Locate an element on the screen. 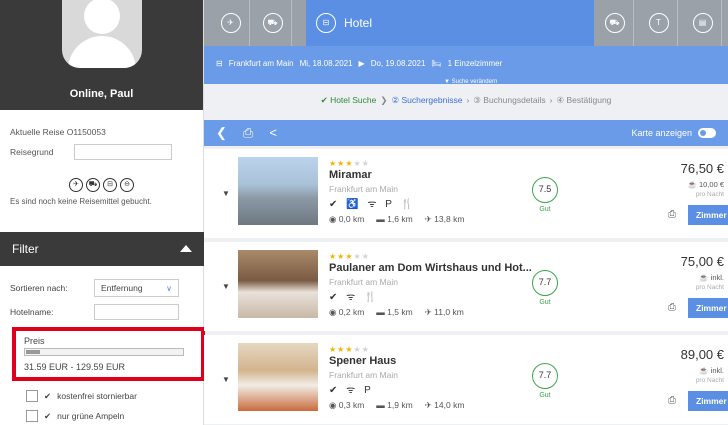 The height and width of the screenshot is (425, 728). tab-taxi: T is located at coordinates (659, 23).